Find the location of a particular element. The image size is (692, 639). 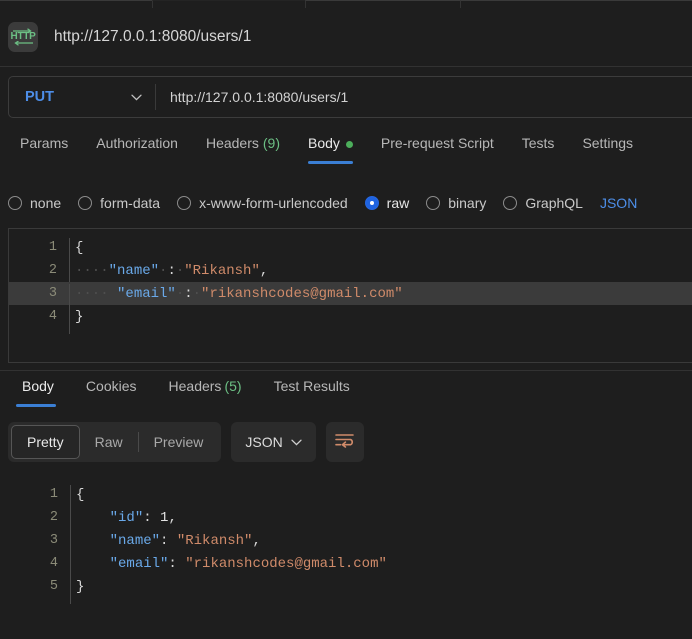

body-type-radio-form-data: form-data is located at coordinates (119, 203).